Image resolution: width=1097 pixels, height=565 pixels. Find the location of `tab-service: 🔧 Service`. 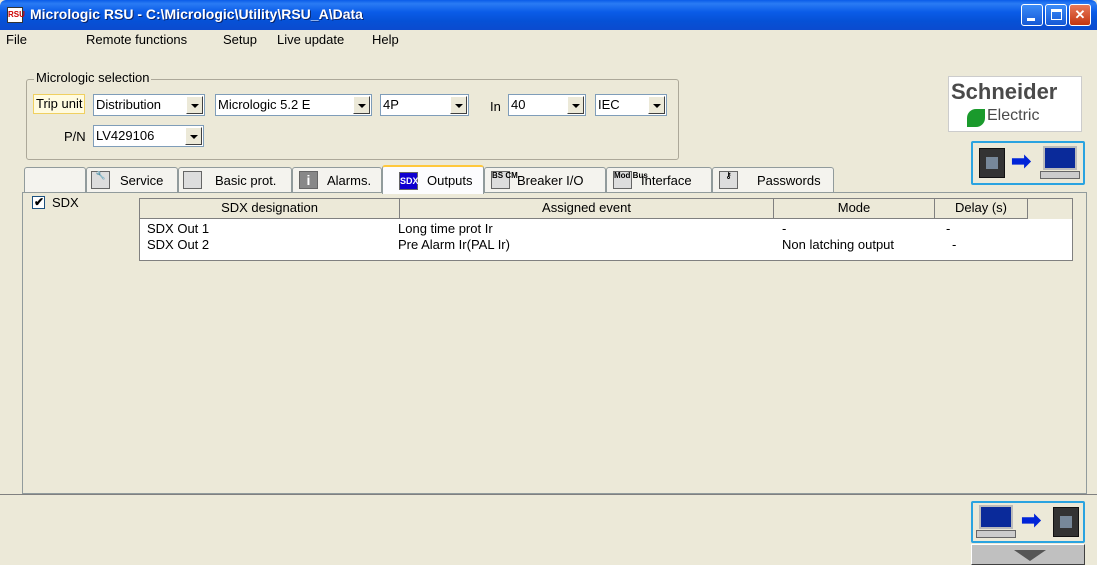

tab-service: 🔧 Service is located at coordinates (132, 180).